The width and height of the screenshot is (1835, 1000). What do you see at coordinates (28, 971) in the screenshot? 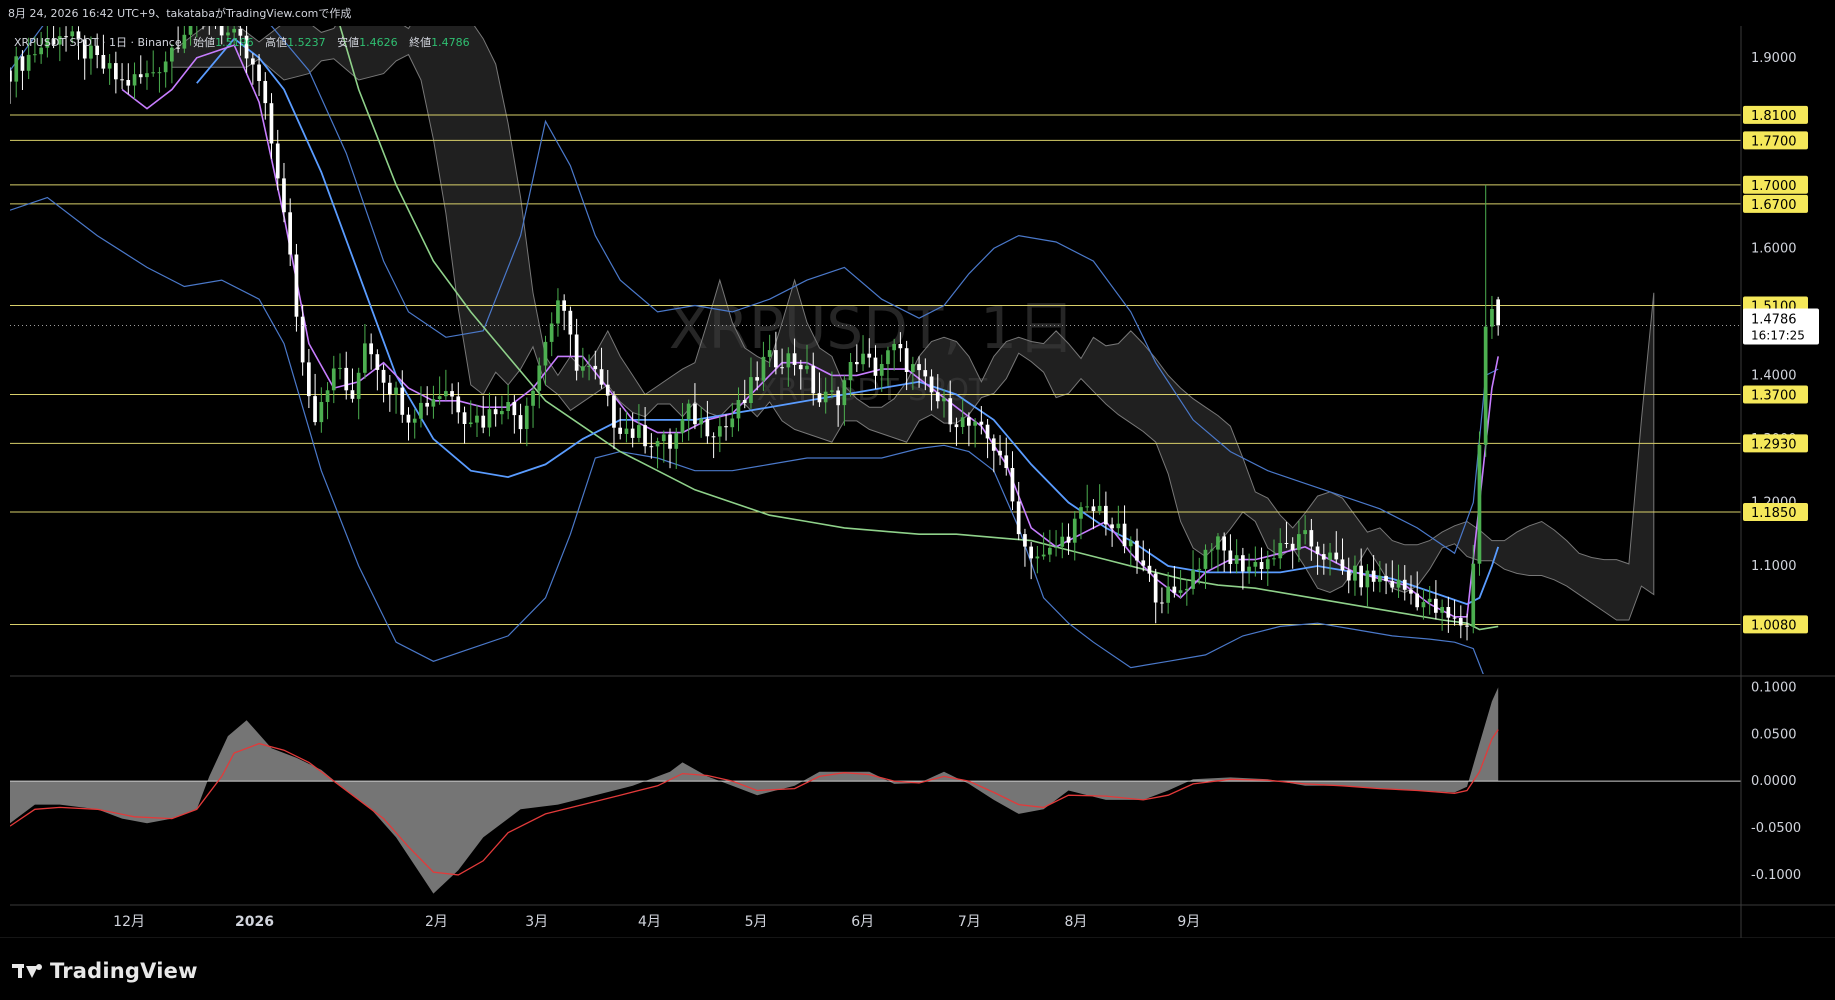
I see `tradingview-logo-icon` at bounding box center [28, 971].